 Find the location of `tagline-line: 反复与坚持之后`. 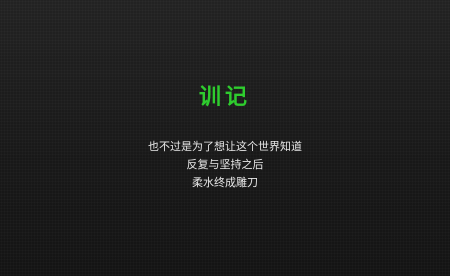

tagline-line: 反复与坚持之后 is located at coordinates (225, 164).